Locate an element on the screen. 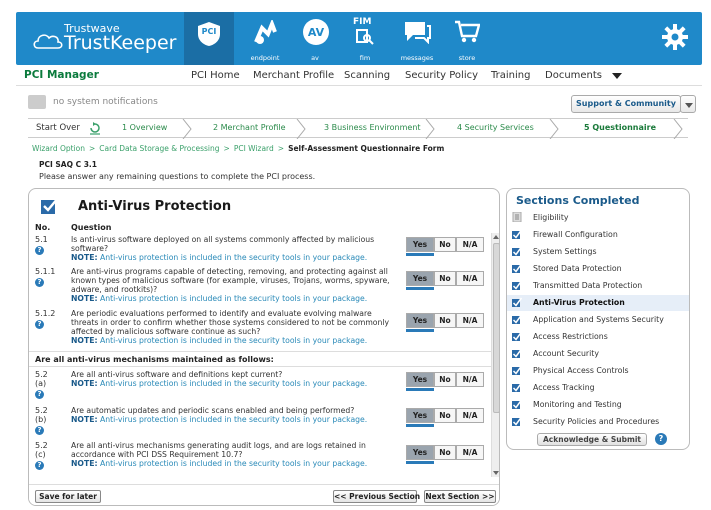 The width and height of the screenshot is (711, 510). section-item-label: Access Tracking is located at coordinates (564, 387).